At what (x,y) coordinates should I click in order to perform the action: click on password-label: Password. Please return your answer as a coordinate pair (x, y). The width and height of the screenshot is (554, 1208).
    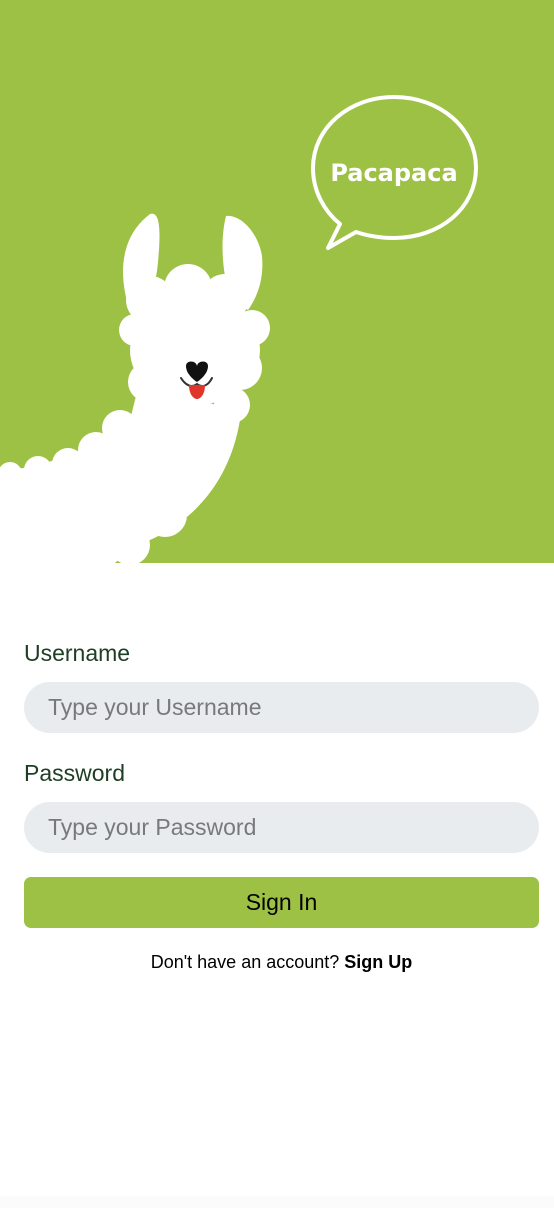
    Looking at the image, I should click on (74, 773).